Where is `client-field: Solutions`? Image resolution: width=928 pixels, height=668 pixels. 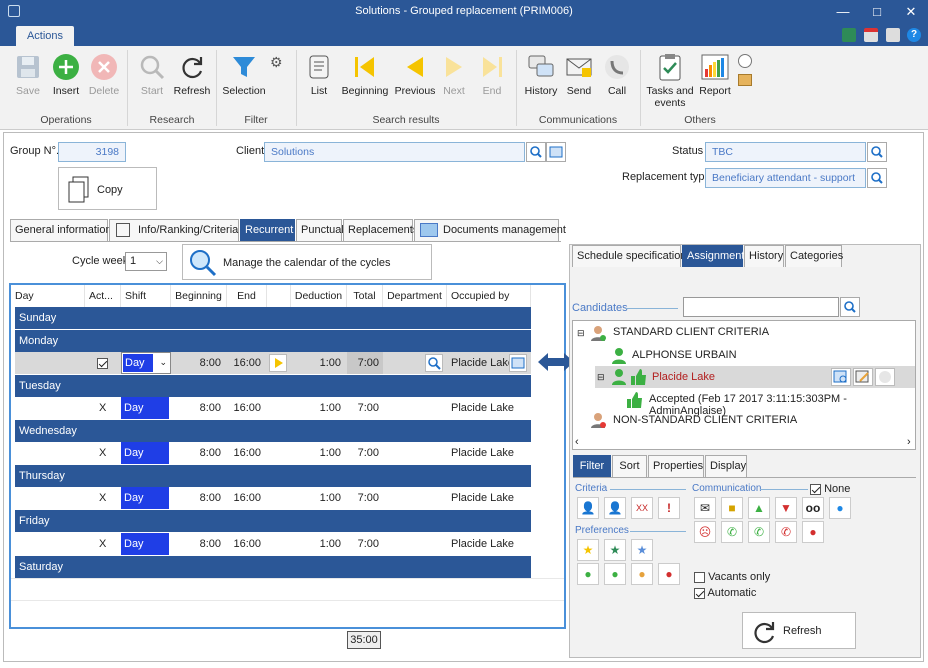
client-field: Solutions is located at coordinates (394, 152).